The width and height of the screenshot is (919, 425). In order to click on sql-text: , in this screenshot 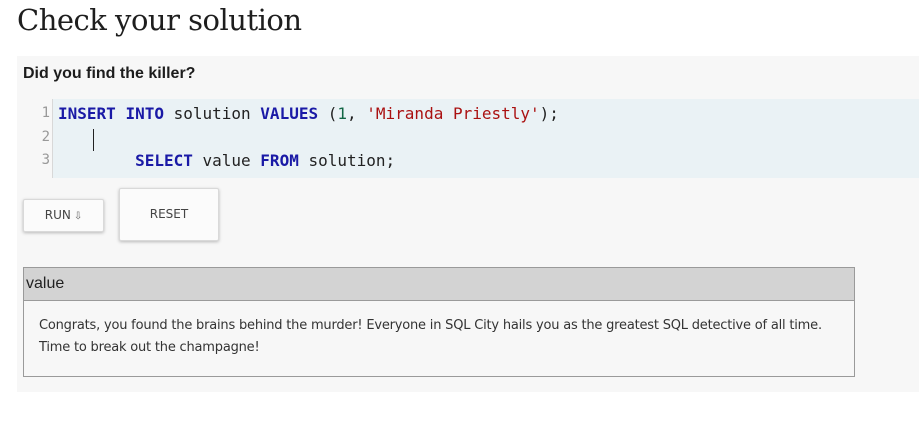, I will do `click(357, 113)`.